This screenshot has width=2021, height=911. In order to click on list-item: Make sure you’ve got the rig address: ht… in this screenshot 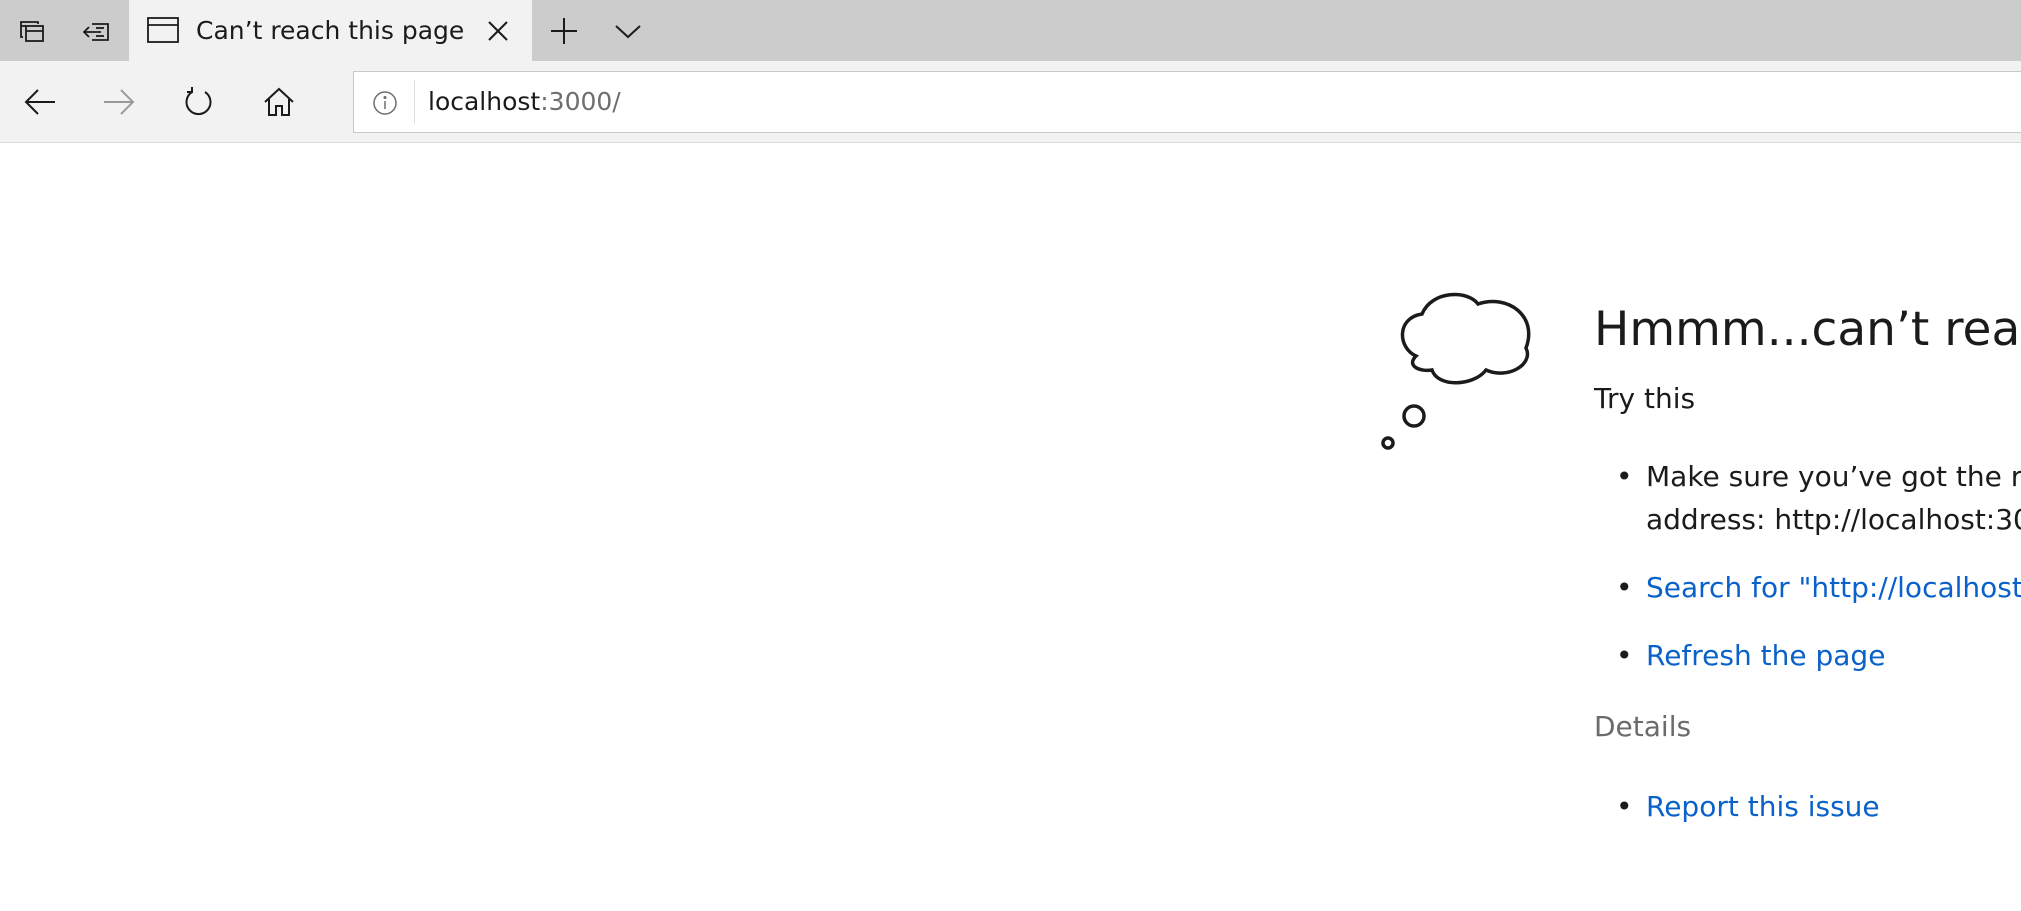, I will do `click(1807, 498)`.